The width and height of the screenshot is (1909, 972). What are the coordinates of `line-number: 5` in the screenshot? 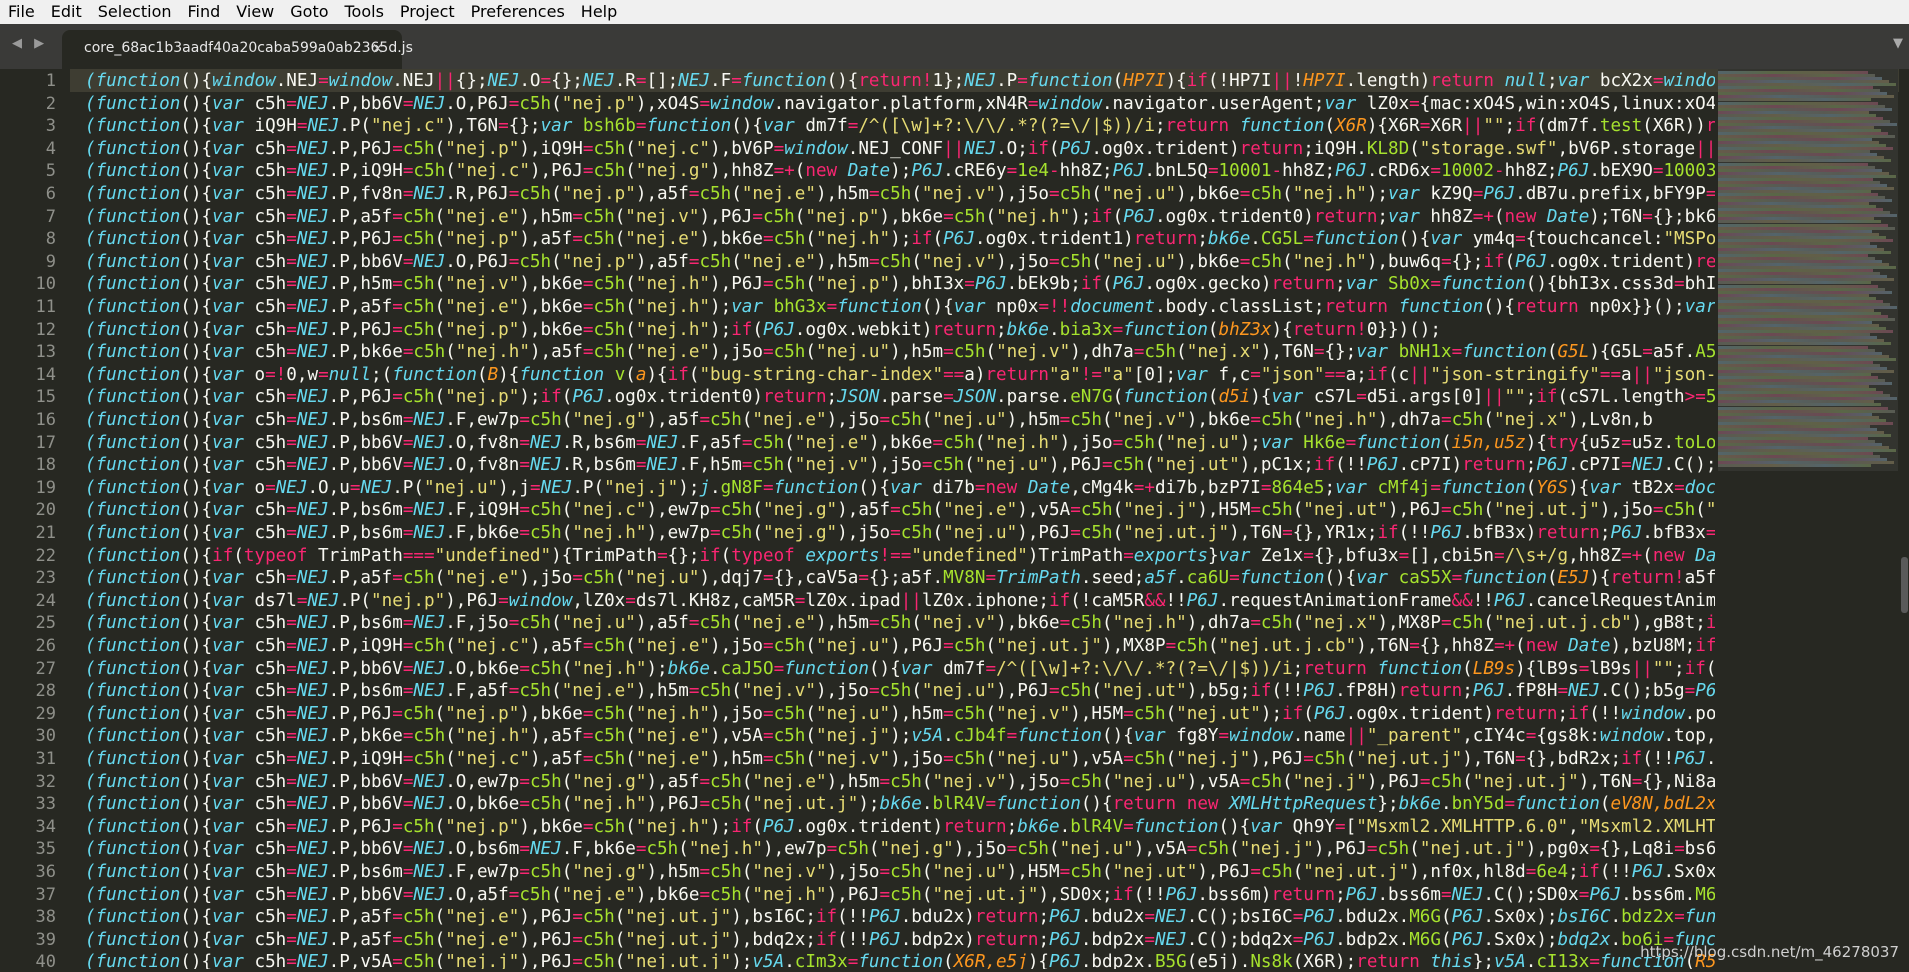 It's located at (51, 171).